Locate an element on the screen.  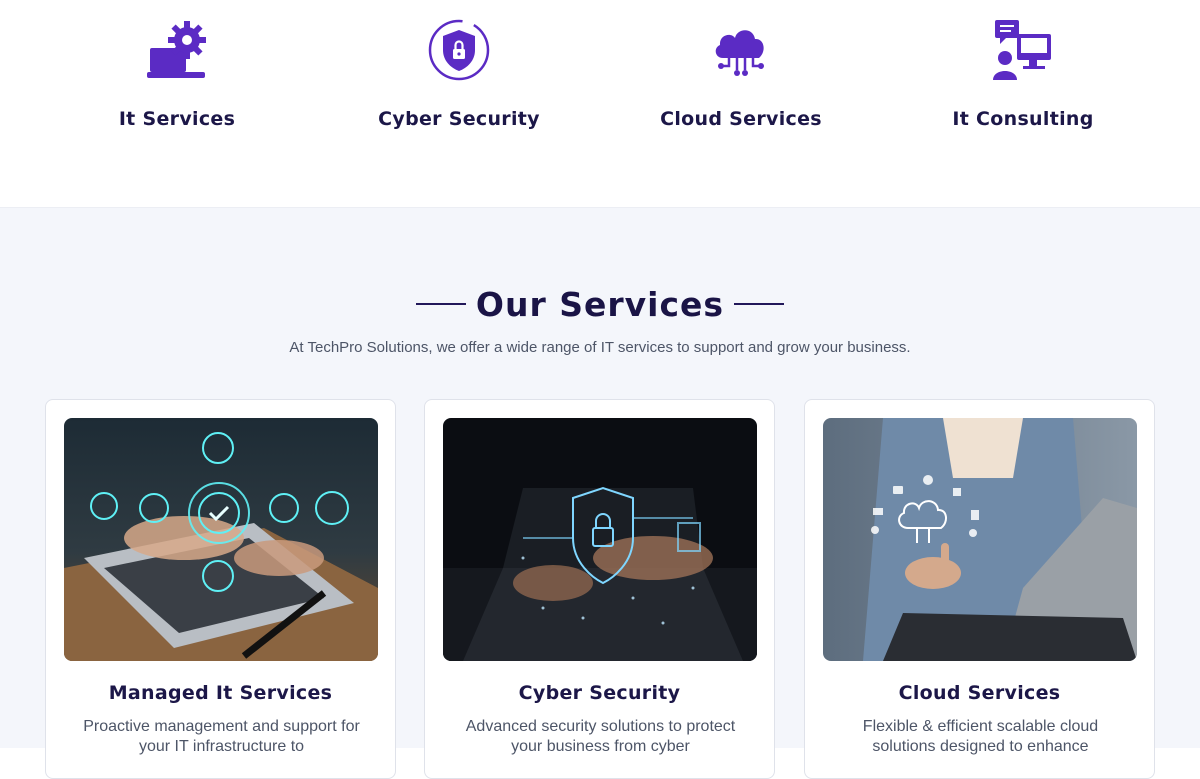
feature-title: Cloud Services is located at coordinates (741, 119).